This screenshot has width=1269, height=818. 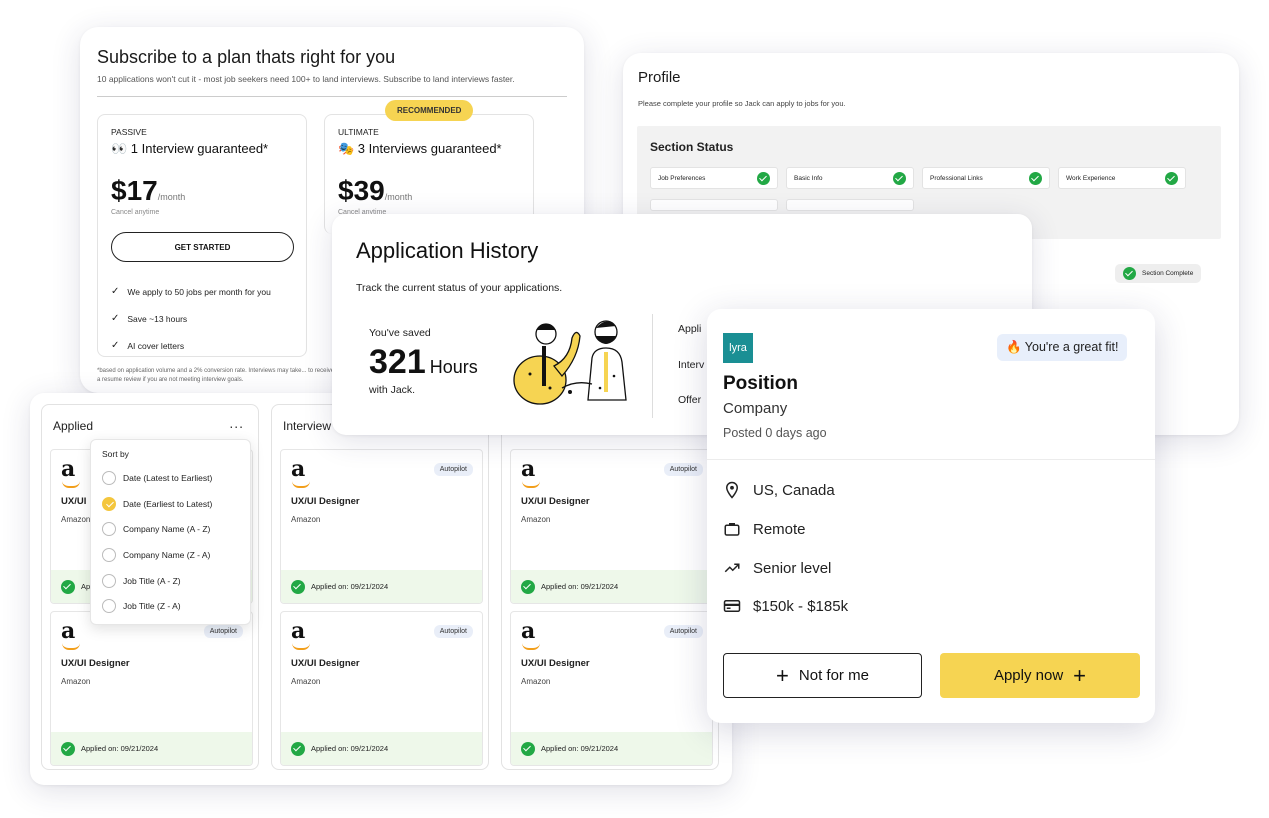 I want to click on high-five-illustration, so click(x=570, y=362).